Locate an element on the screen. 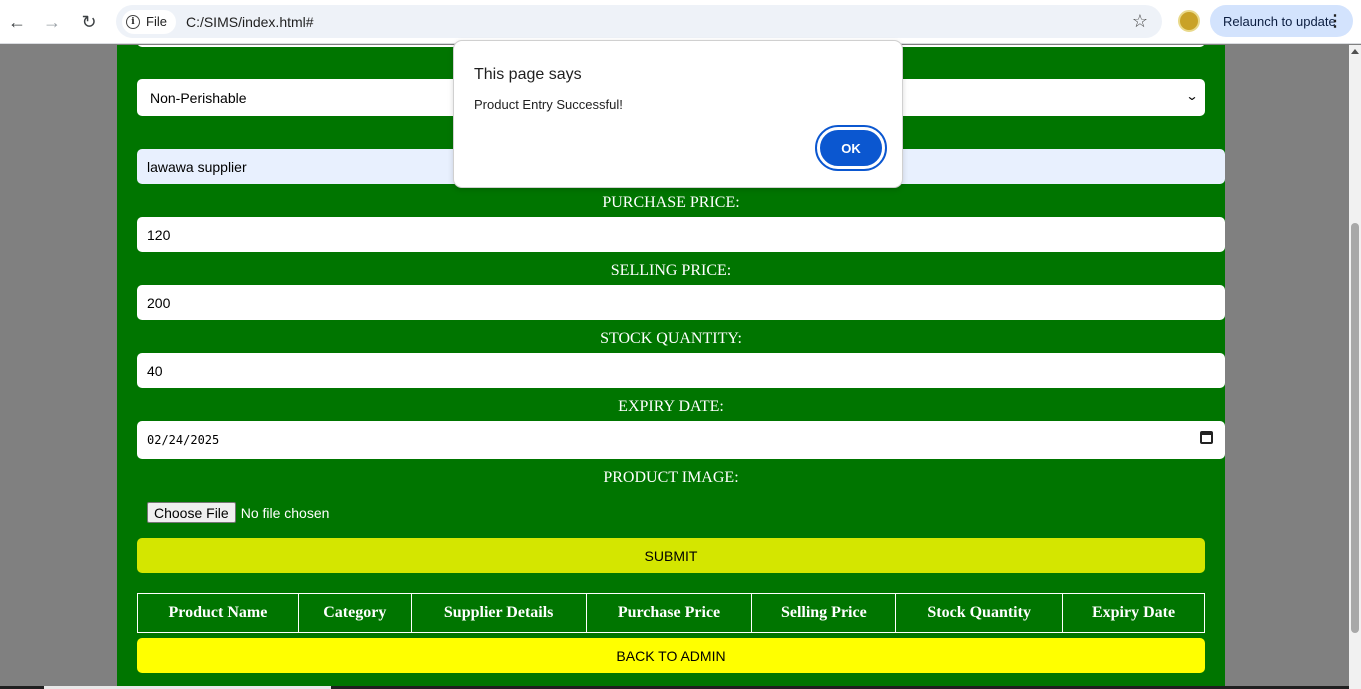 The height and width of the screenshot is (689, 1361). relaunch-button: Relaunch to update ⋮ is located at coordinates (1281, 21).